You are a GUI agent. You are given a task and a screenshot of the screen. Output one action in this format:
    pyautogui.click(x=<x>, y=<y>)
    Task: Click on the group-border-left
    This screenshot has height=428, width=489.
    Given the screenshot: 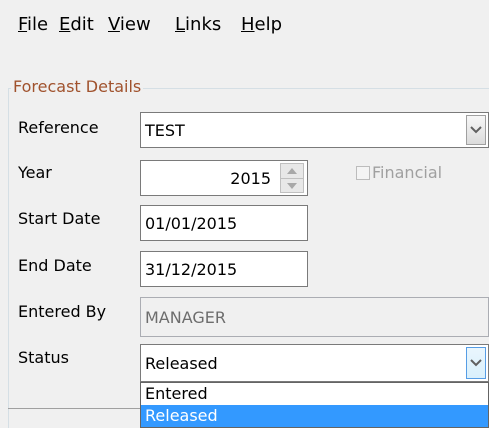 What is the action you would take?
    pyautogui.click(x=8, y=258)
    